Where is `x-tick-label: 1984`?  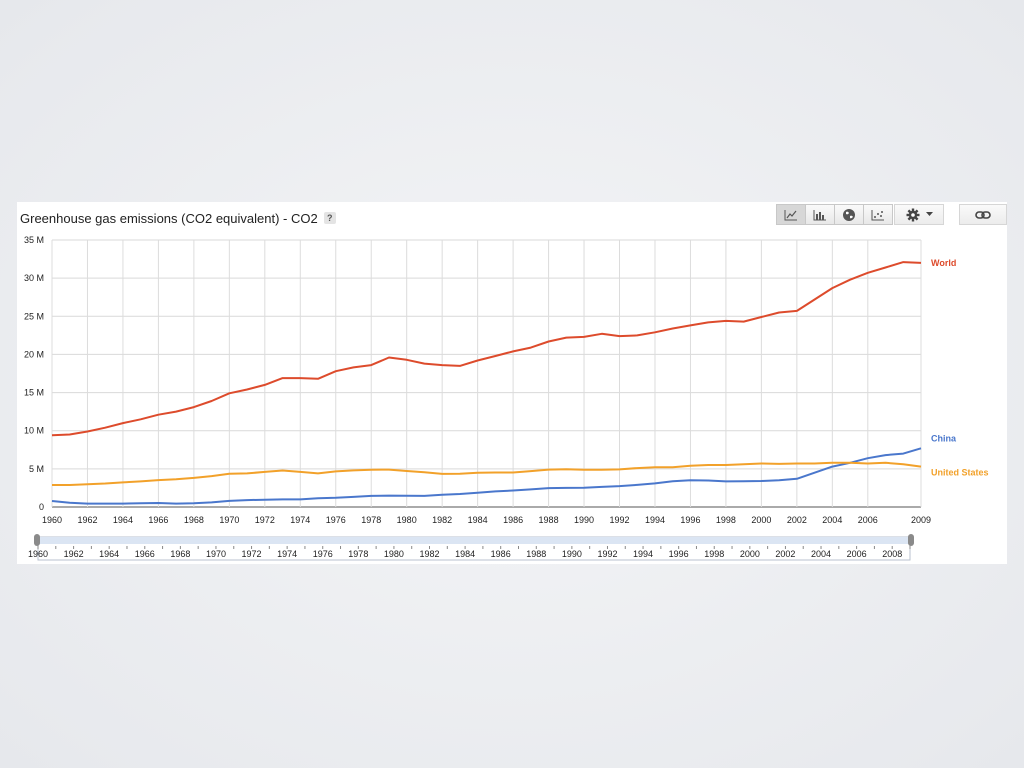
x-tick-label: 1984 is located at coordinates (478, 520).